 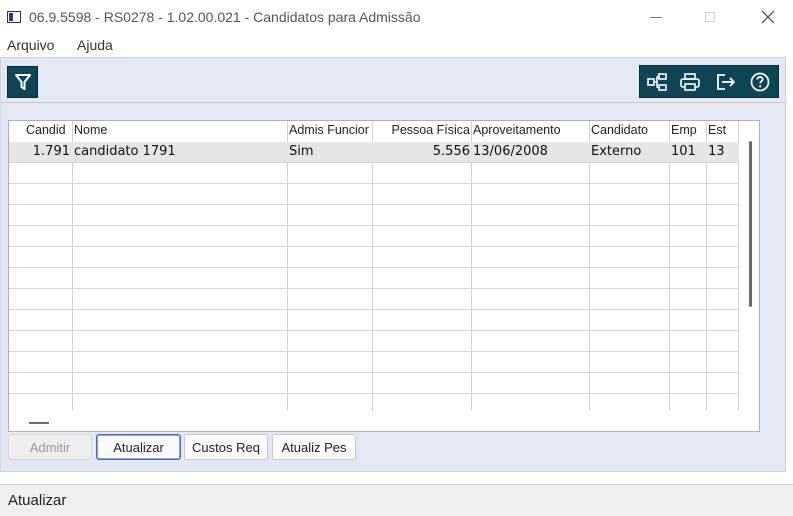 What do you see at coordinates (396, 500) in the screenshot?
I see `status-bar: Atualizar` at bounding box center [396, 500].